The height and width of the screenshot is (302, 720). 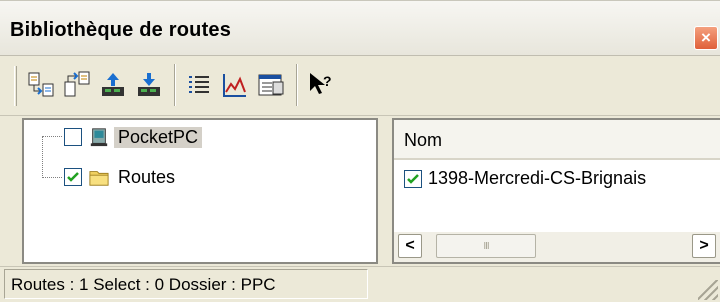 I want to click on horizontal-scrollbar: < III >, so click(x=557, y=247).